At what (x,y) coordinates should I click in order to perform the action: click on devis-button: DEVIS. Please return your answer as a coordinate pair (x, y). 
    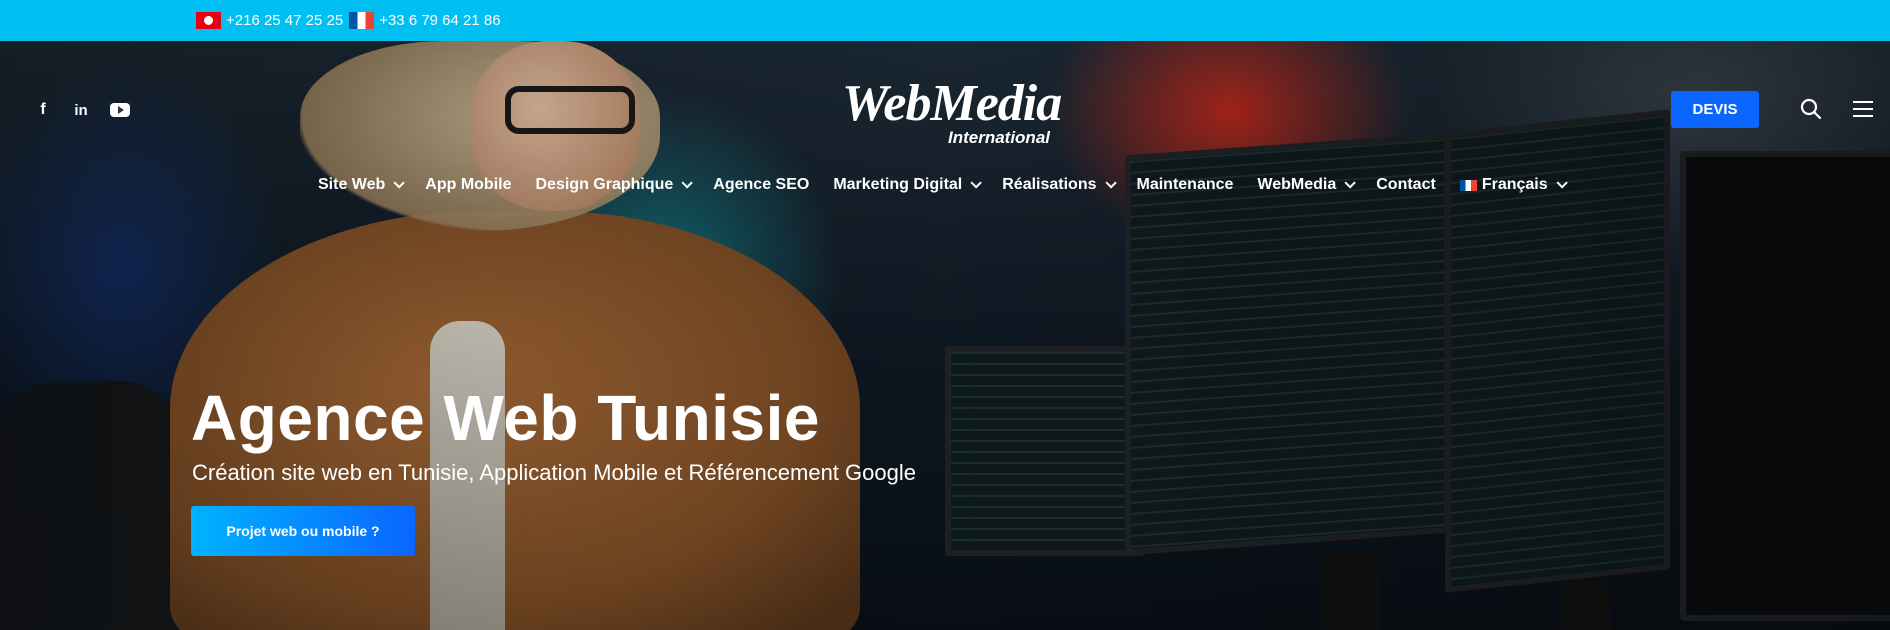
    Looking at the image, I should click on (1715, 109).